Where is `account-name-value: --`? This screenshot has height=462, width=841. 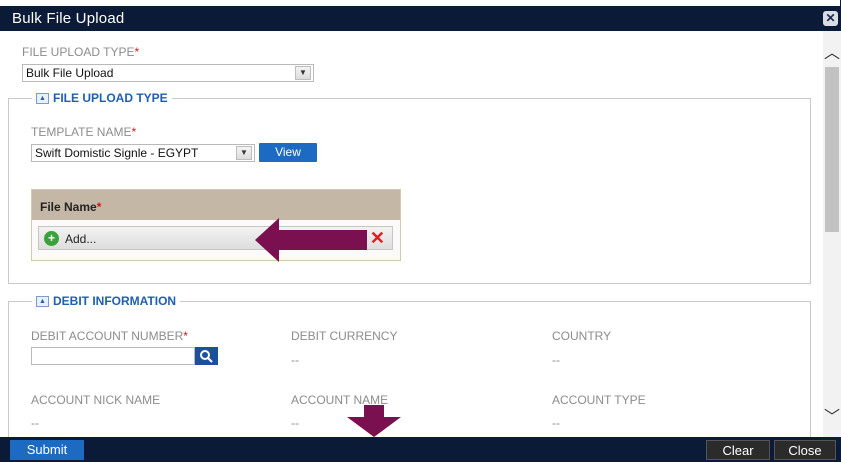 account-name-value: -- is located at coordinates (295, 423).